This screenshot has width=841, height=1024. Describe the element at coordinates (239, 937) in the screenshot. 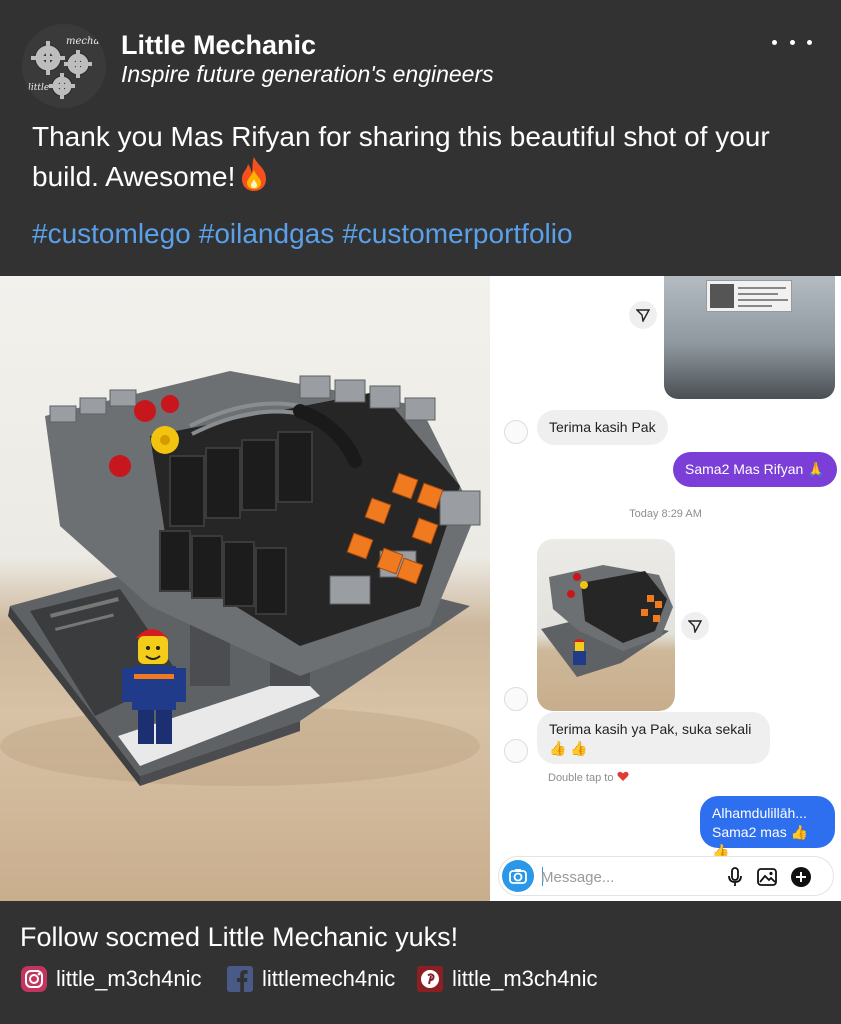

I see `follow-text: Follow socmed Little Mechanic yuks!` at that location.